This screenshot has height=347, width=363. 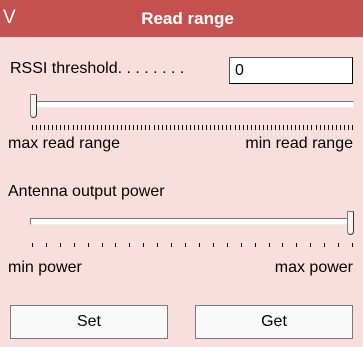 I want to click on panel-header: V Read range, so click(x=181, y=18).